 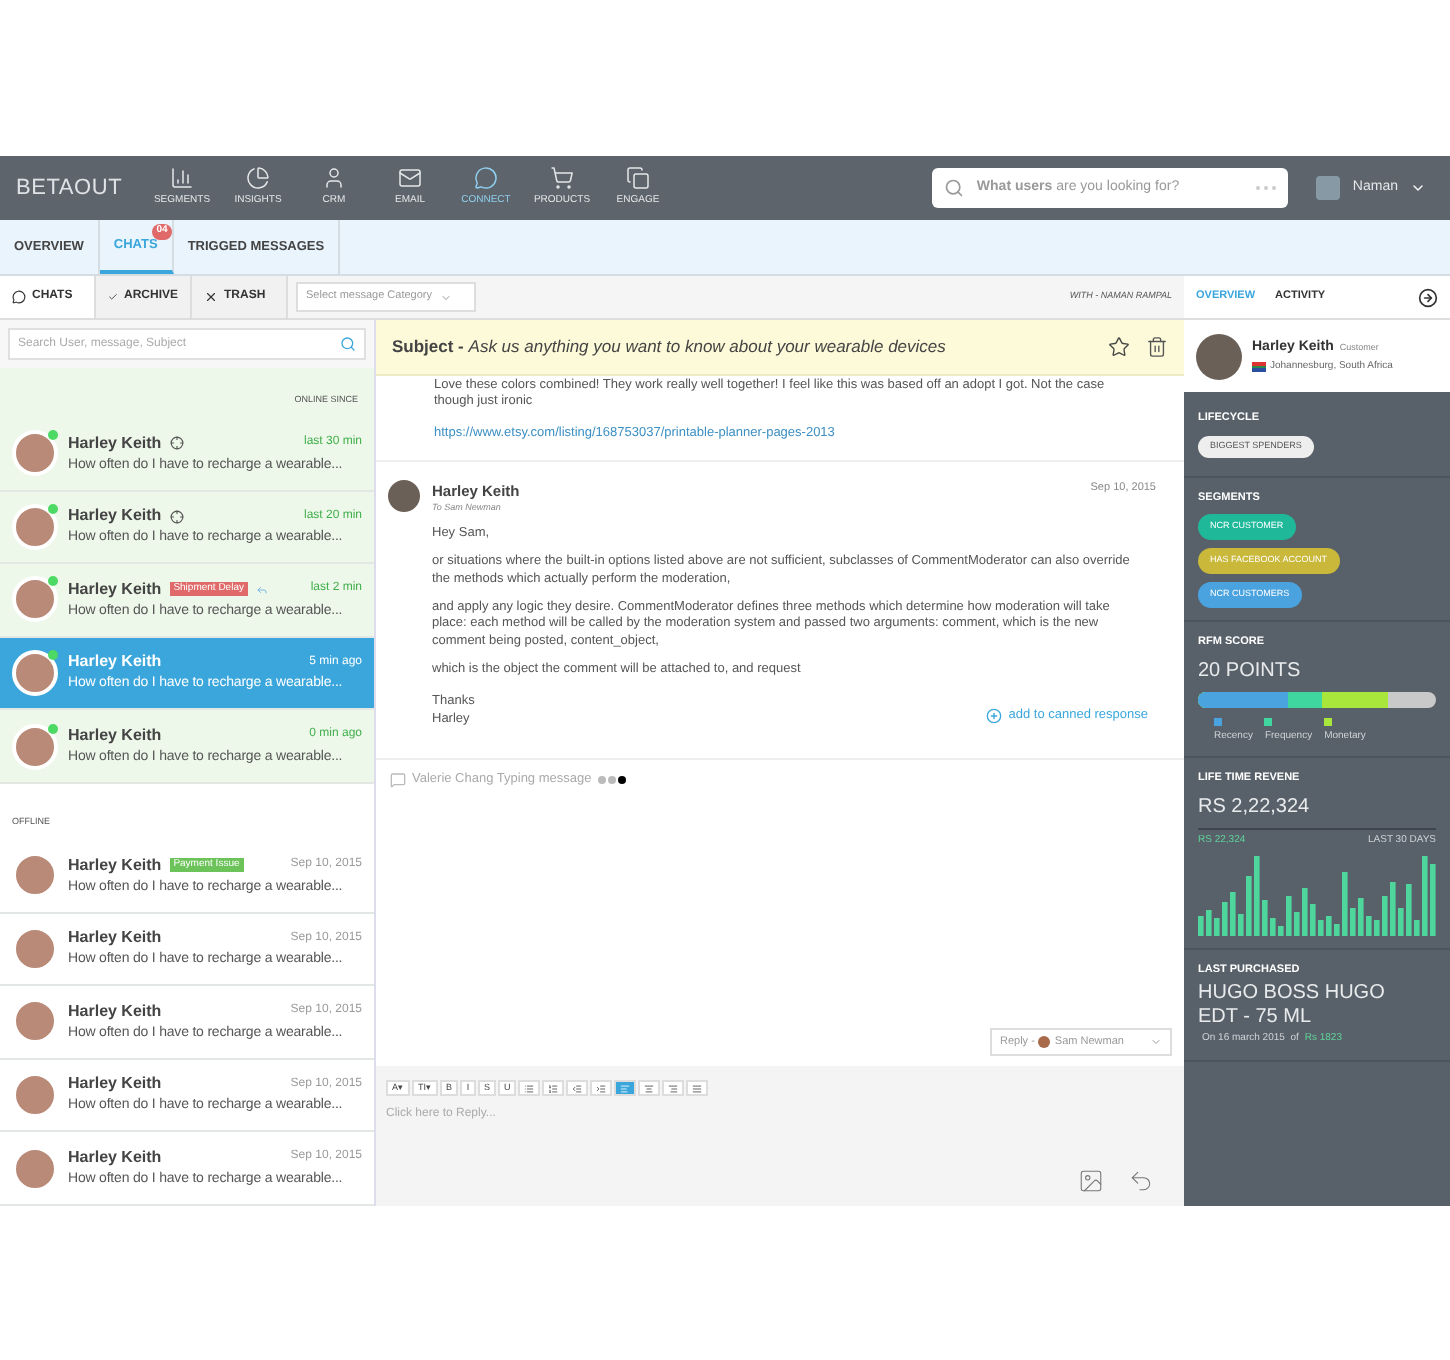 I want to click on trash-icon, so click(x=1157, y=347).